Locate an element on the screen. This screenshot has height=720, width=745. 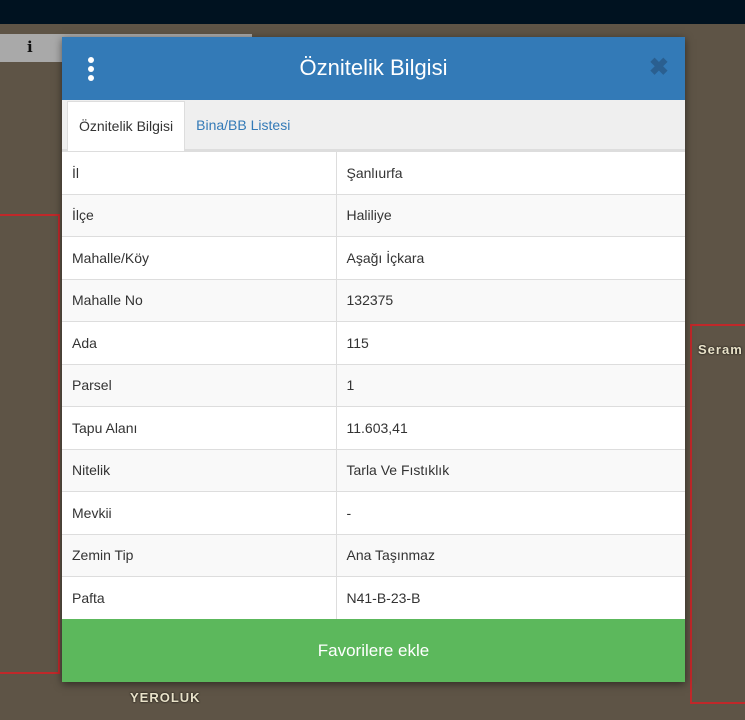
tab-bar: Öznitelik Bilgisi Bina/BB Listesi is located at coordinates (373, 125).